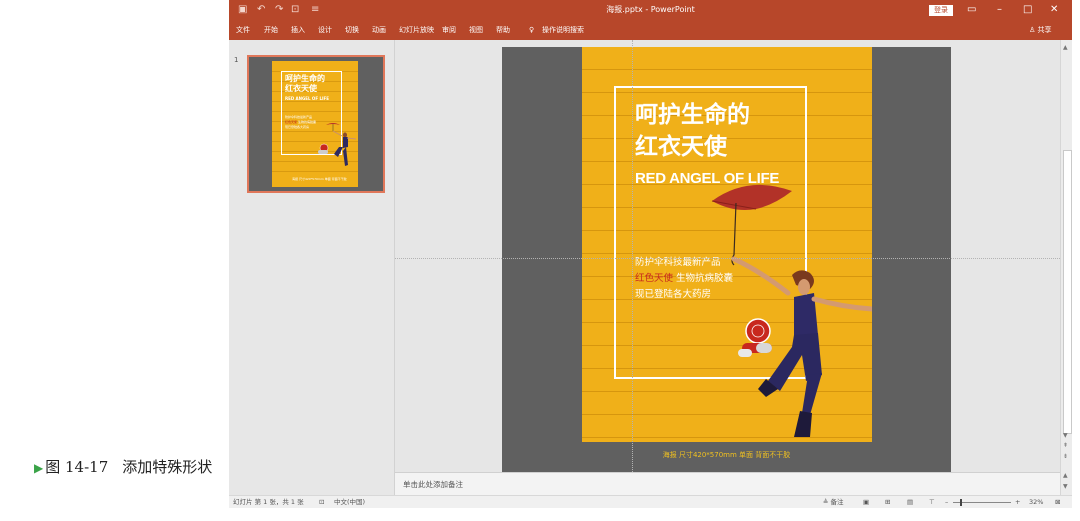 The image size is (1080, 521). I want to click on poster-dancer-figure, so click(791, 310).